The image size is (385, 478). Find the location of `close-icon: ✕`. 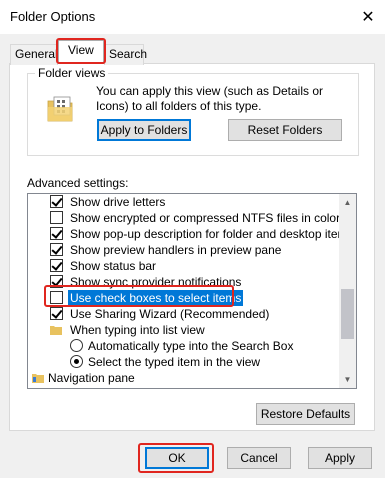

close-icon: ✕ is located at coordinates (368, 17).